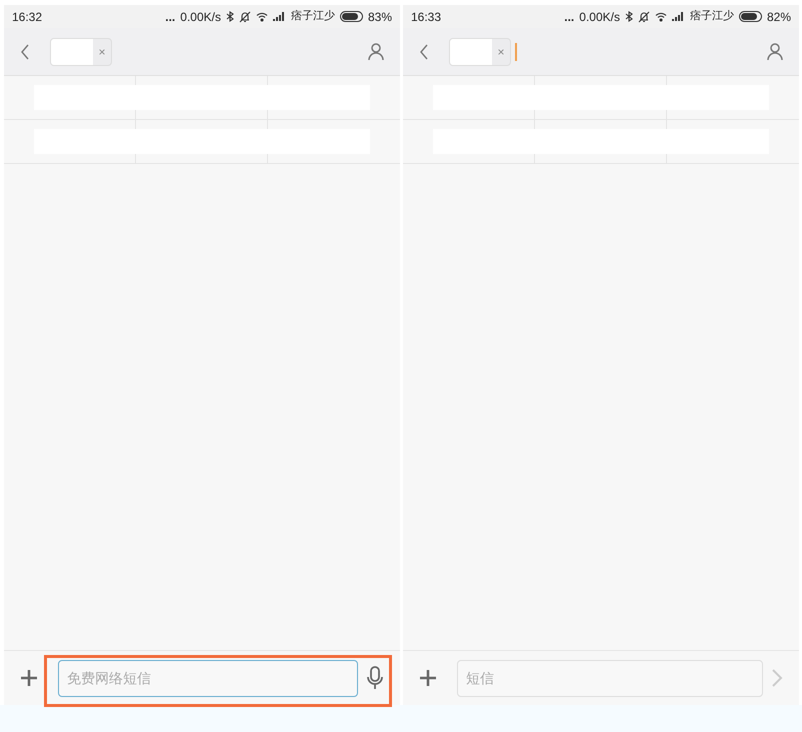 The height and width of the screenshot is (732, 802). Describe the element at coordinates (426, 17) in the screenshot. I see `status-time: 16:33` at that location.